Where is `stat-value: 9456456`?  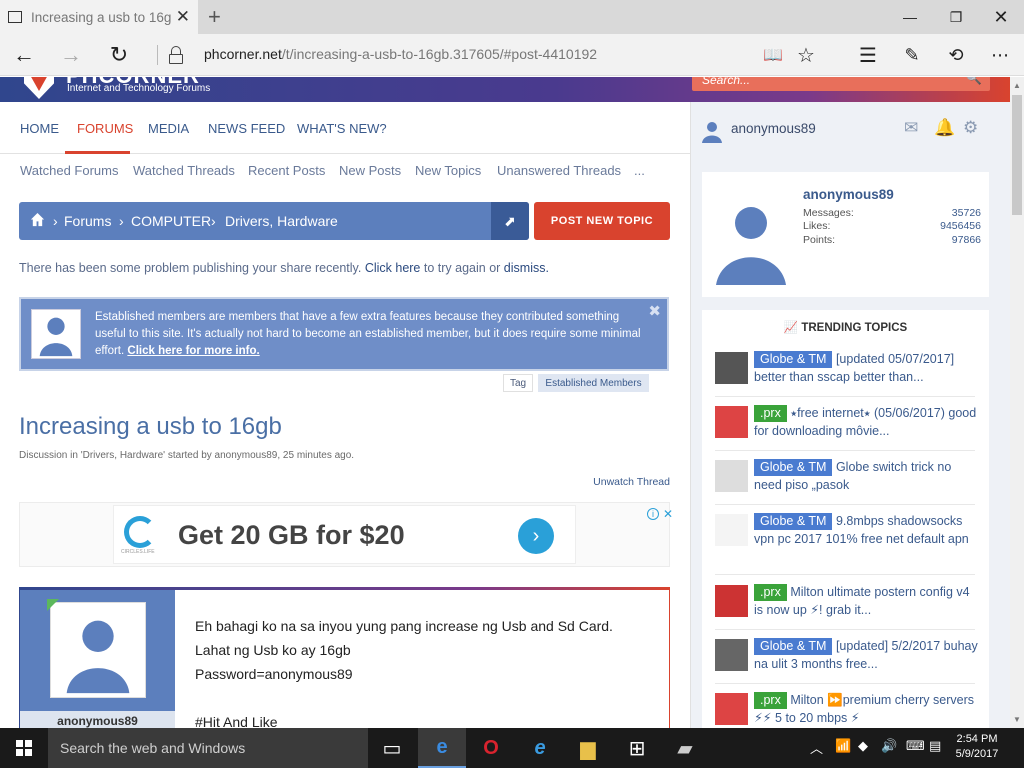 stat-value: 9456456 is located at coordinates (960, 226).